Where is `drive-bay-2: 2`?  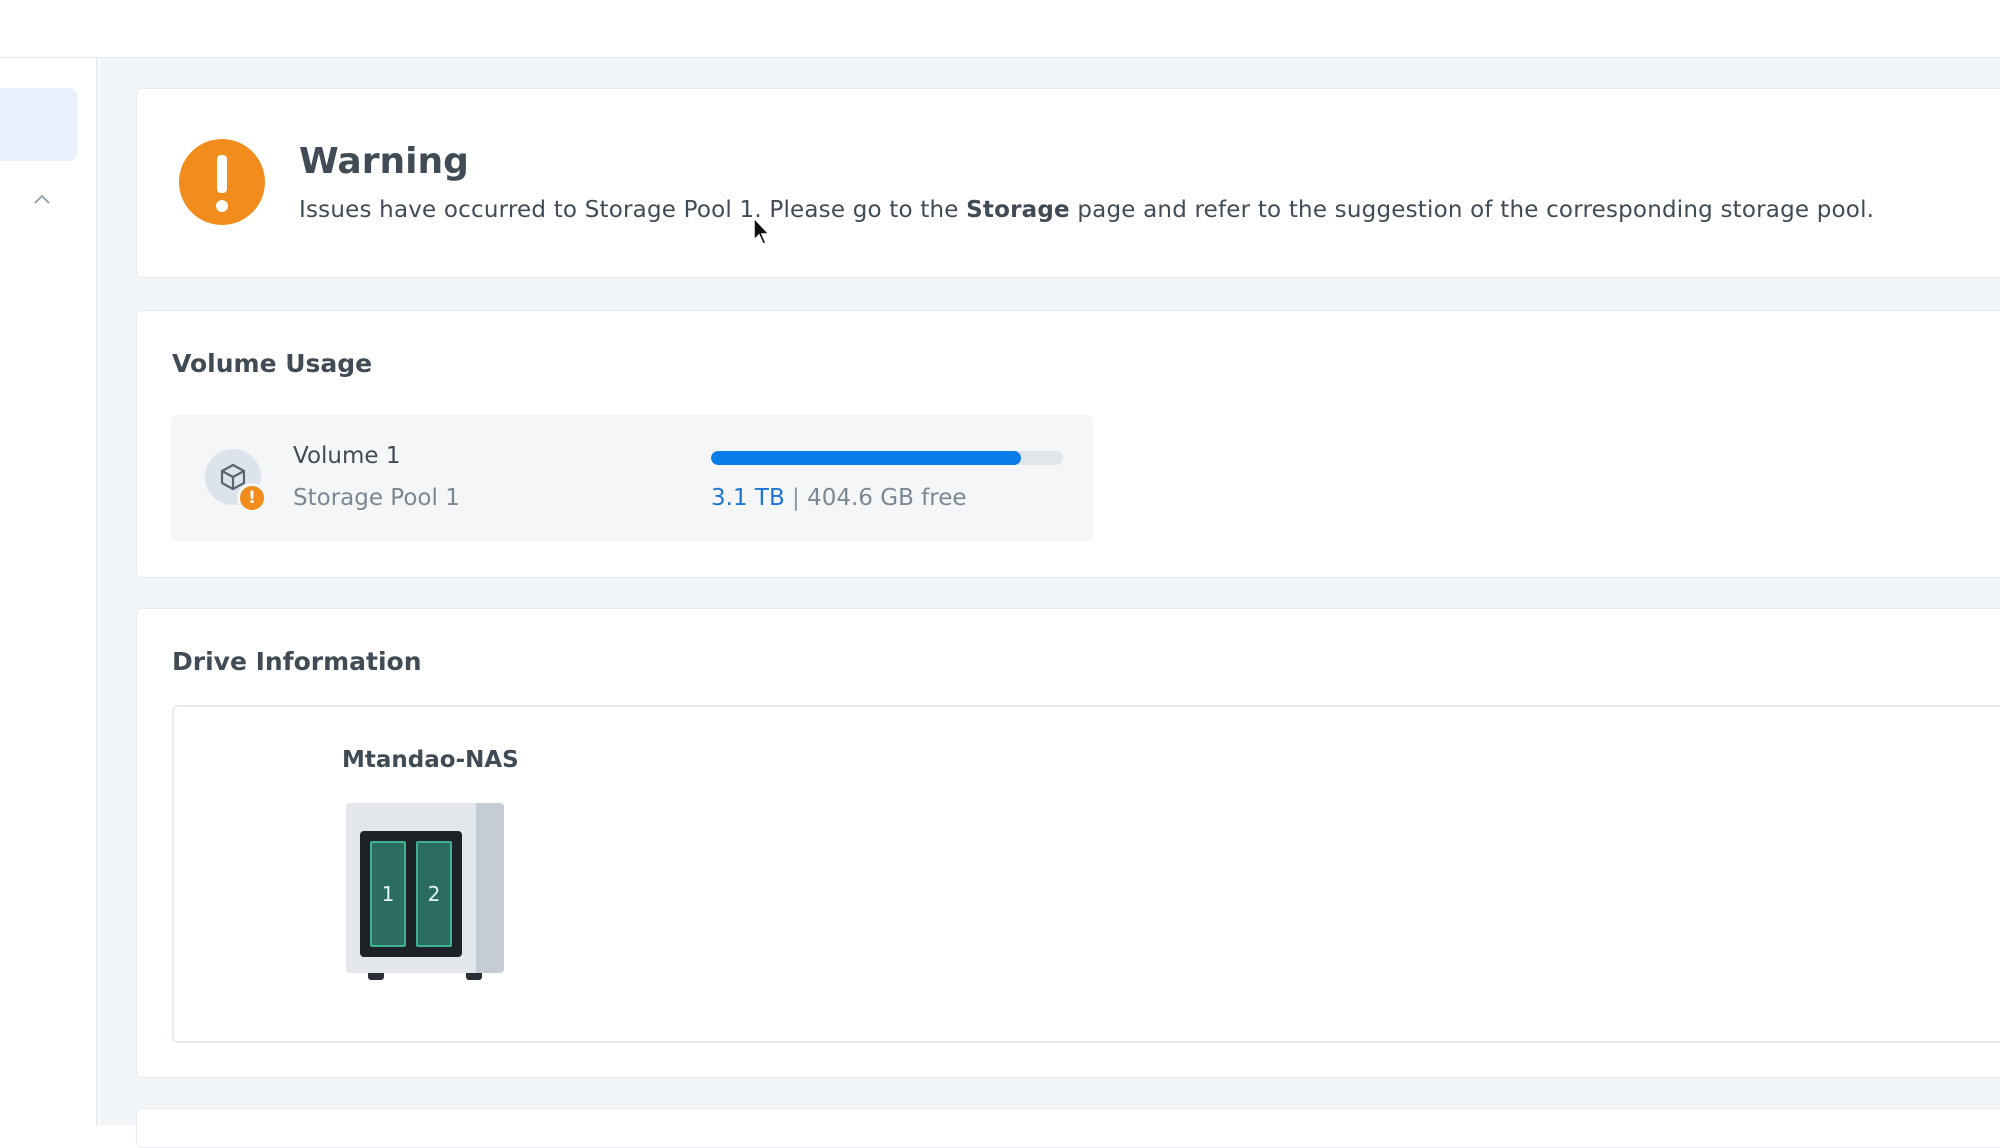 drive-bay-2: 2 is located at coordinates (434, 894).